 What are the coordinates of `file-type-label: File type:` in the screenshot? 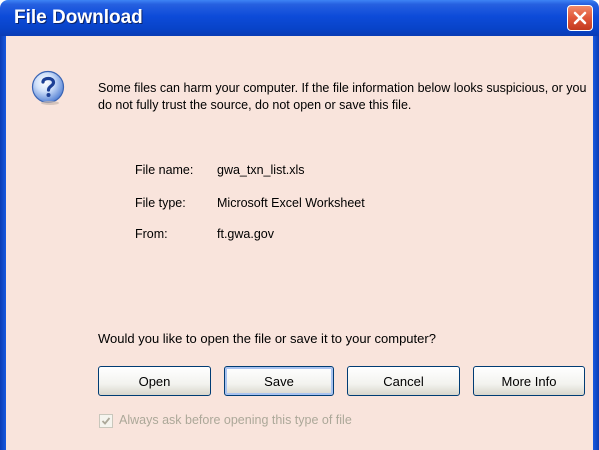 It's located at (160, 203).